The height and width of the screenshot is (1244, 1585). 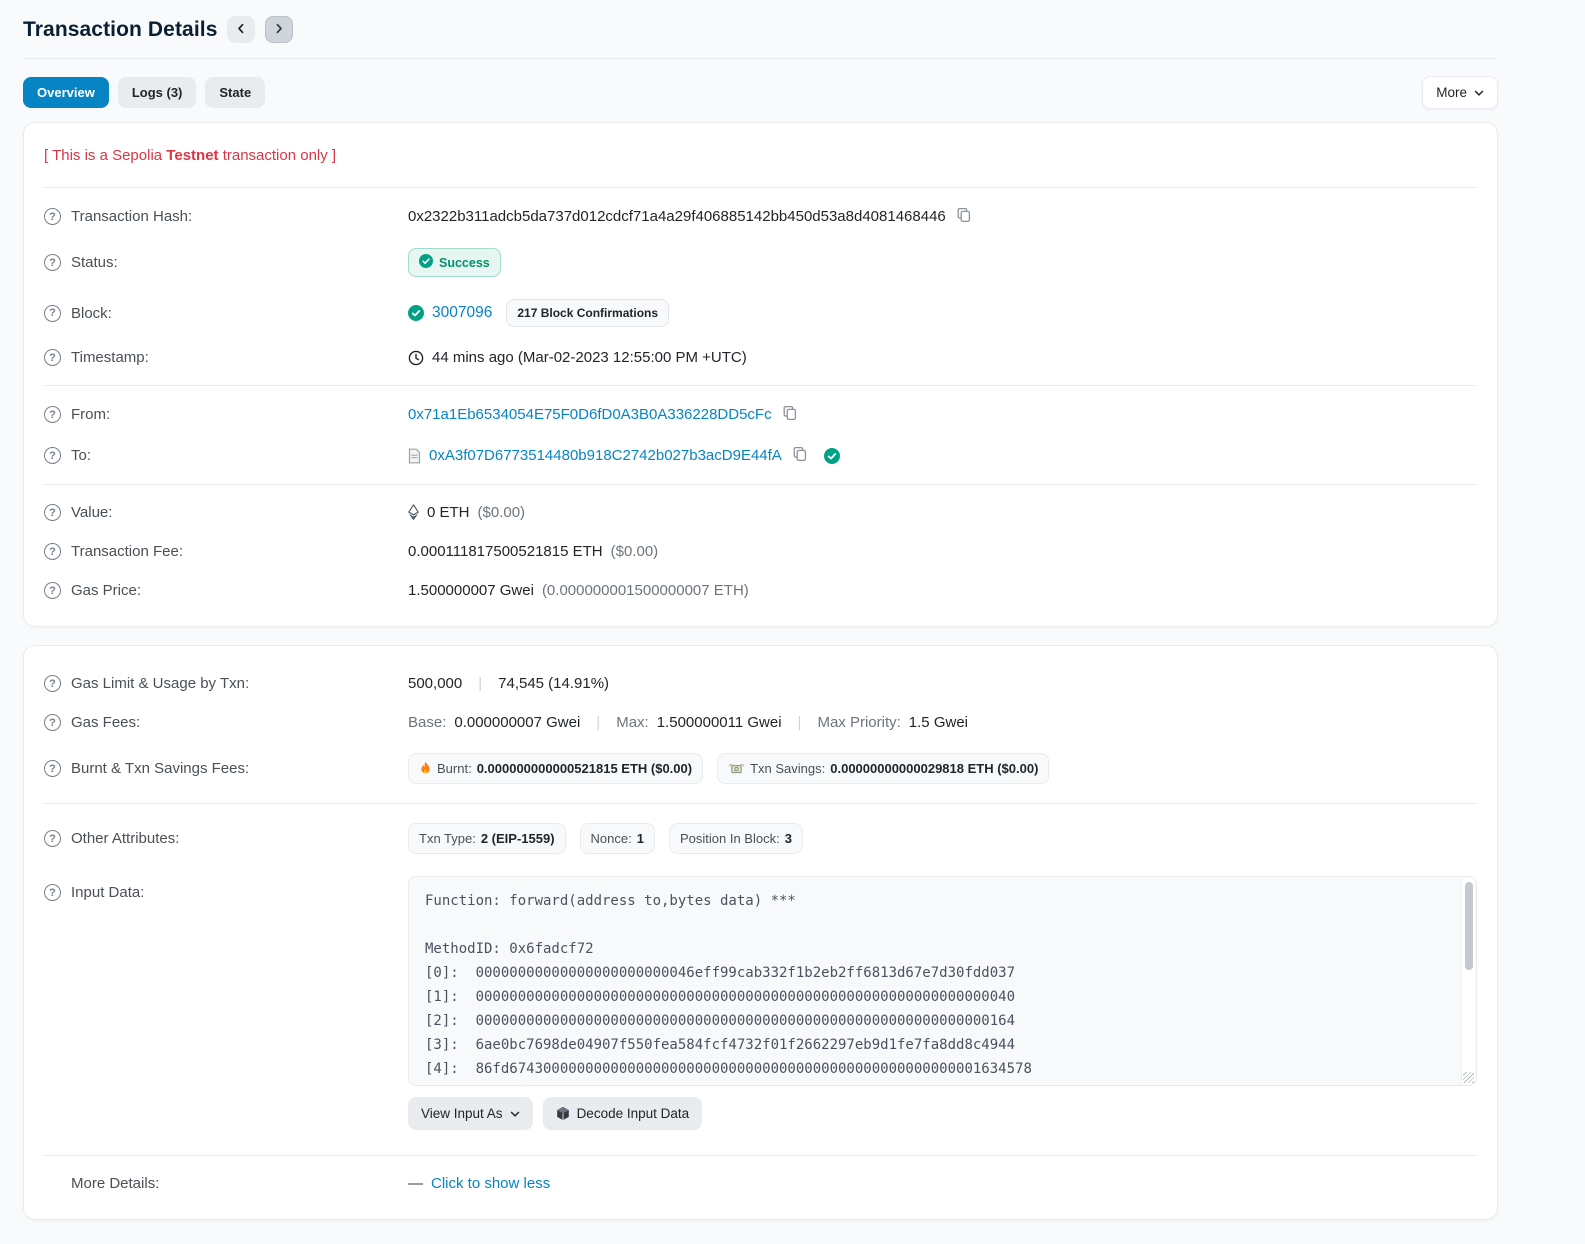 What do you see at coordinates (760, 313) in the screenshot?
I see `row-block: ? Block: 3007096 217 Block Confirmations` at bounding box center [760, 313].